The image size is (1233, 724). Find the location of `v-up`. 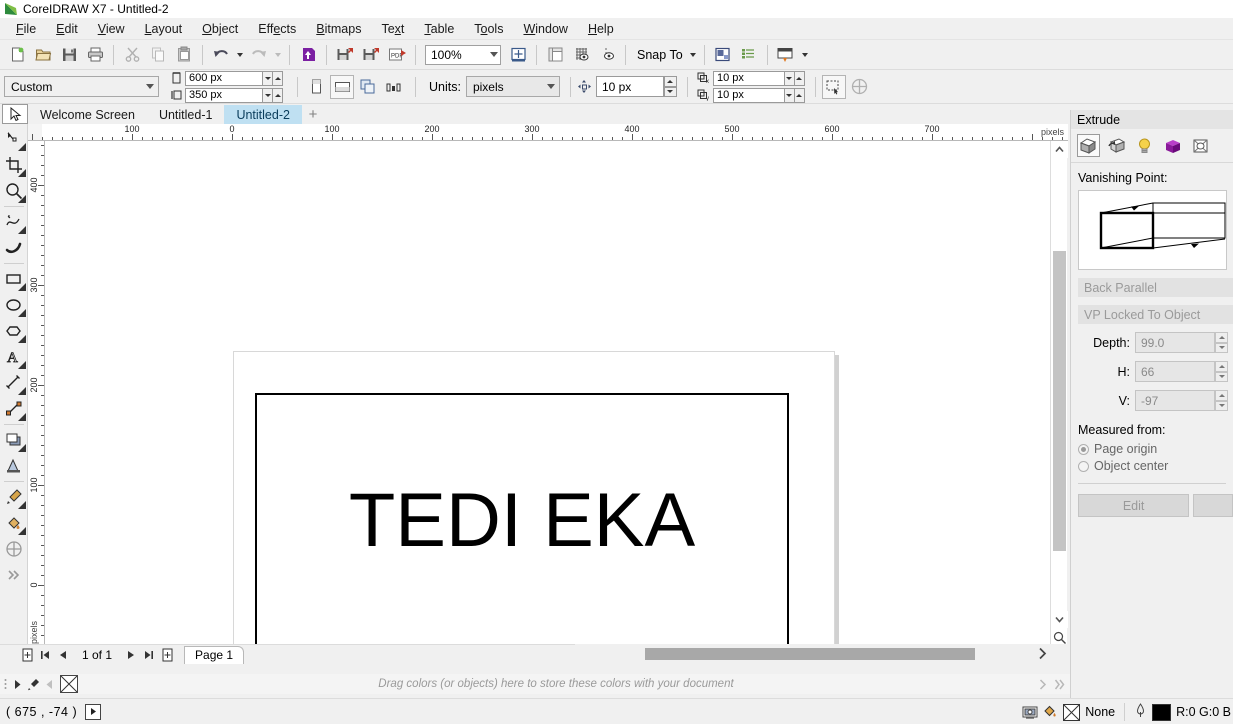

v-up is located at coordinates (1221, 395).